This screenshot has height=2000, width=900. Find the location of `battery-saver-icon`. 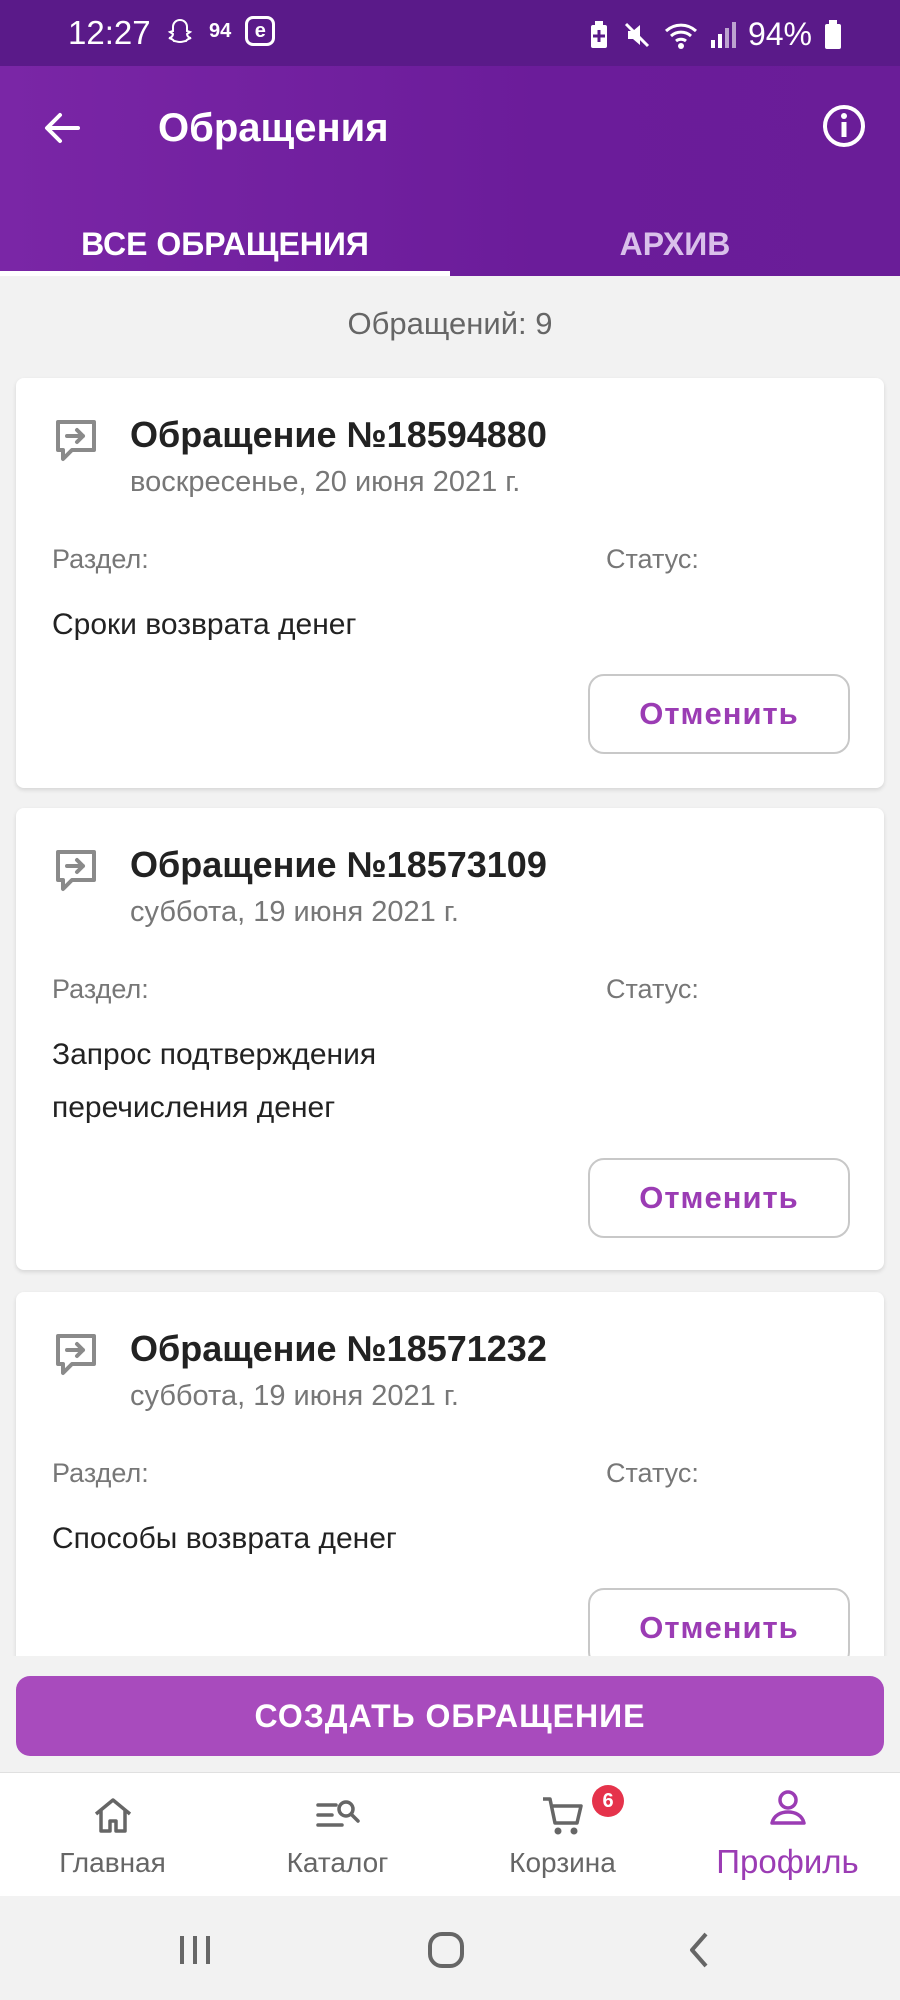

battery-saver-icon is located at coordinates (598, 34).